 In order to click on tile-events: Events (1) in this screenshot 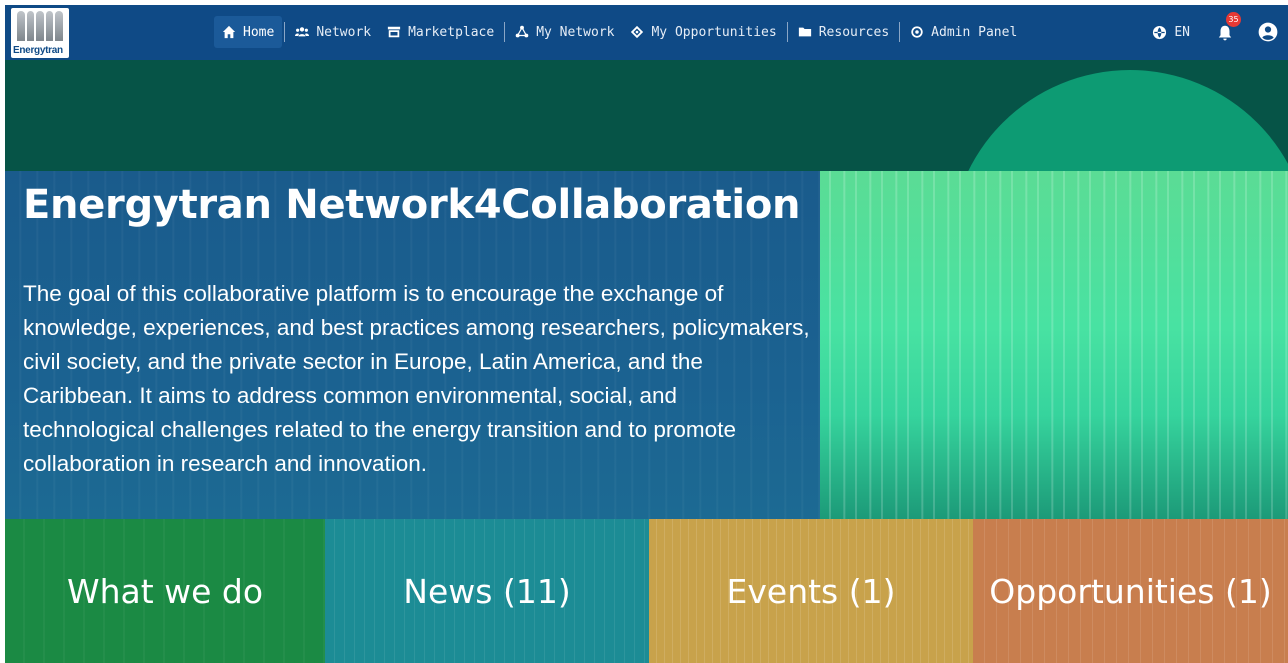, I will do `click(811, 591)`.